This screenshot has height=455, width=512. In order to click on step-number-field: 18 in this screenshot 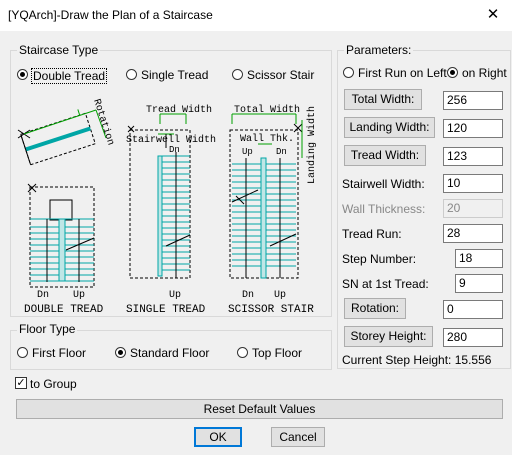, I will do `click(479, 258)`.